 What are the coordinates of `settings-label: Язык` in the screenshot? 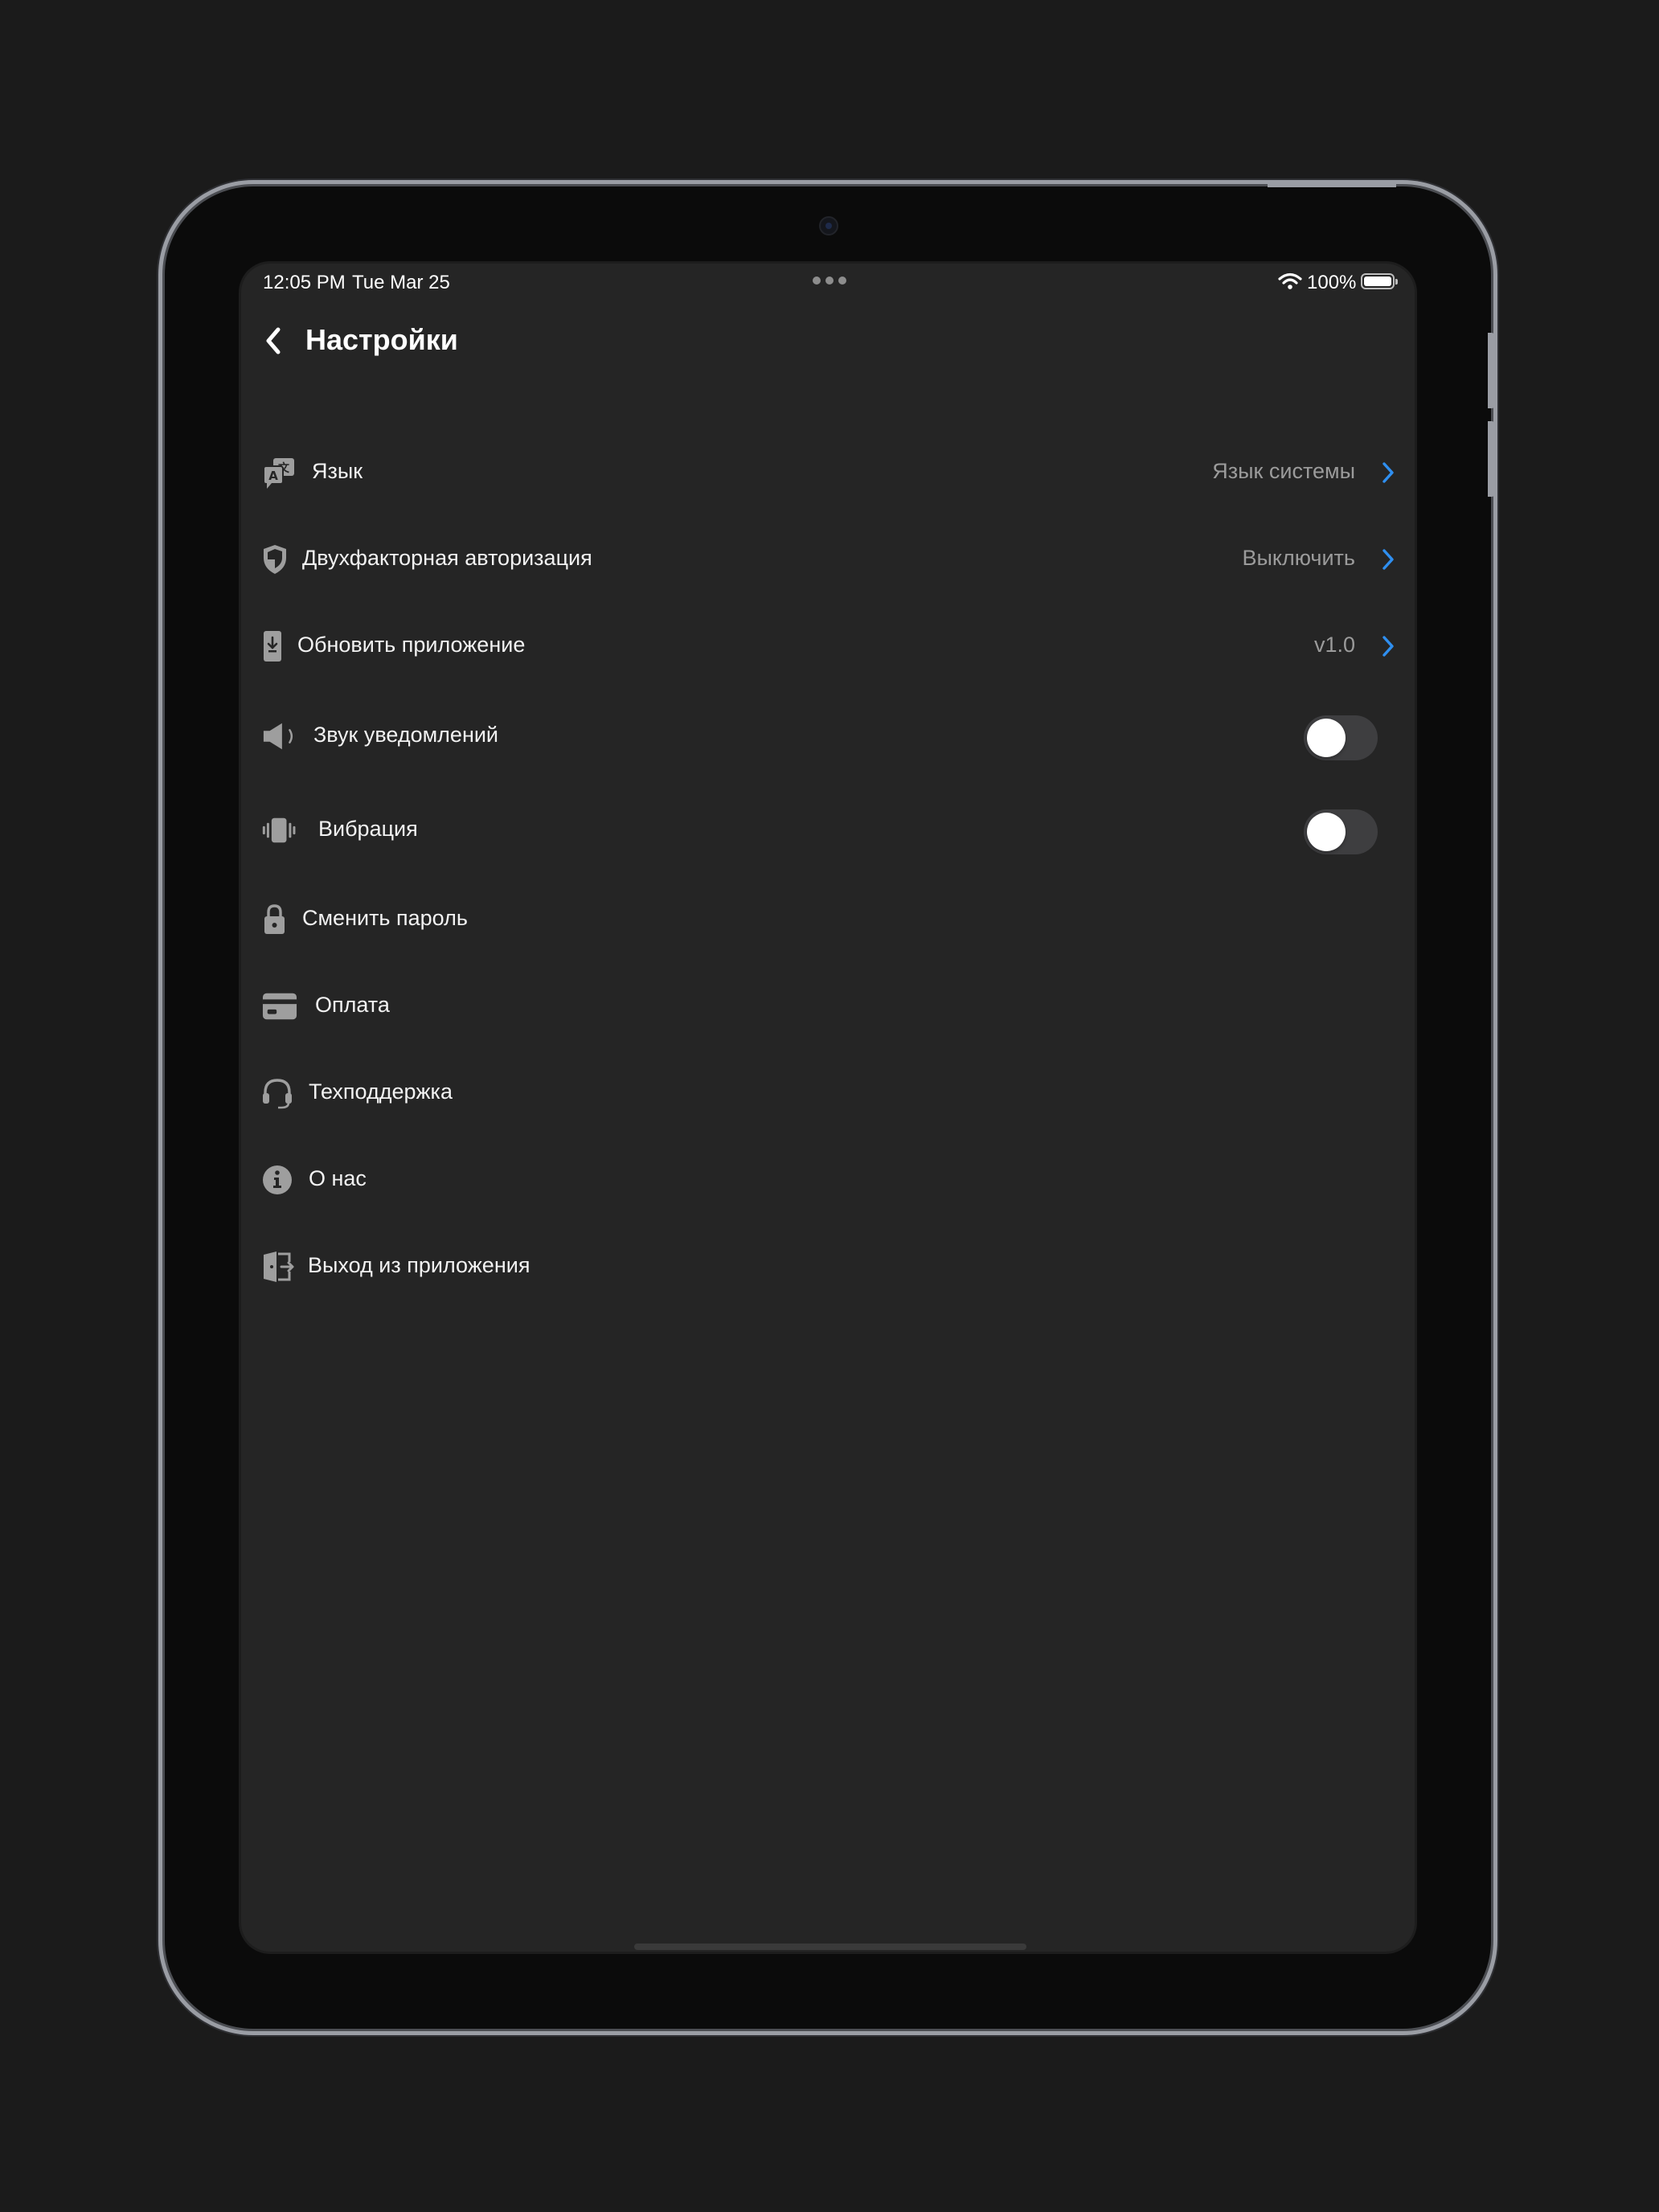 It's located at (337, 471).